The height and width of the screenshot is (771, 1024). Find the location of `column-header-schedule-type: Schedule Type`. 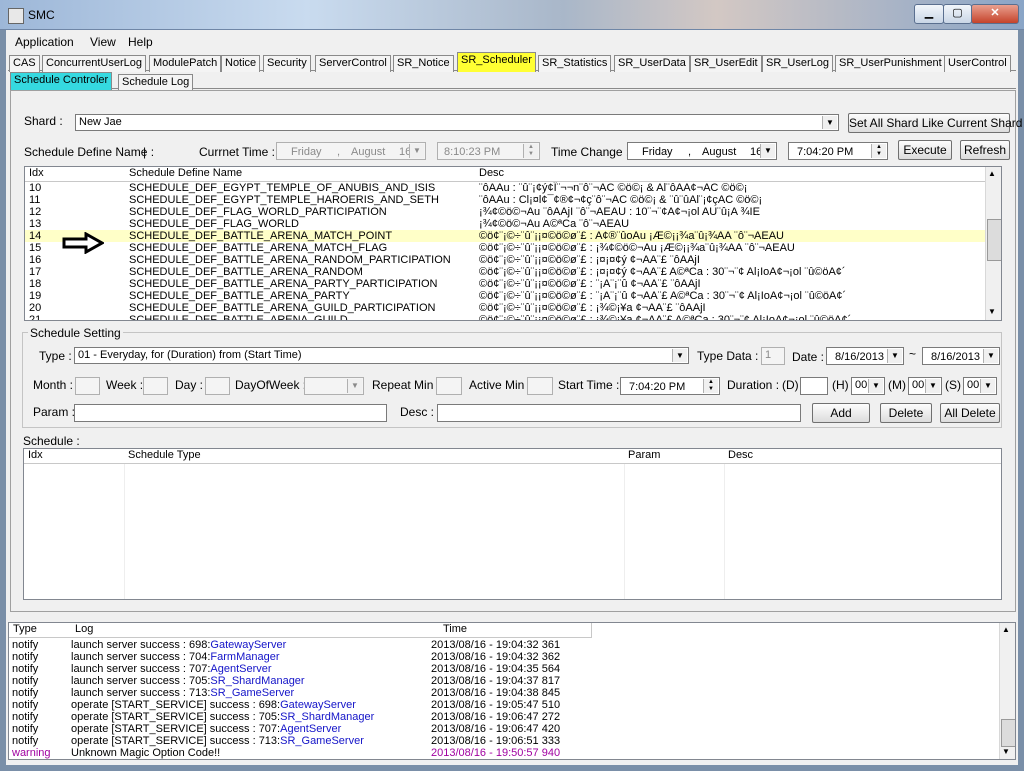

column-header-schedule-type: Schedule Type is located at coordinates (376, 456).